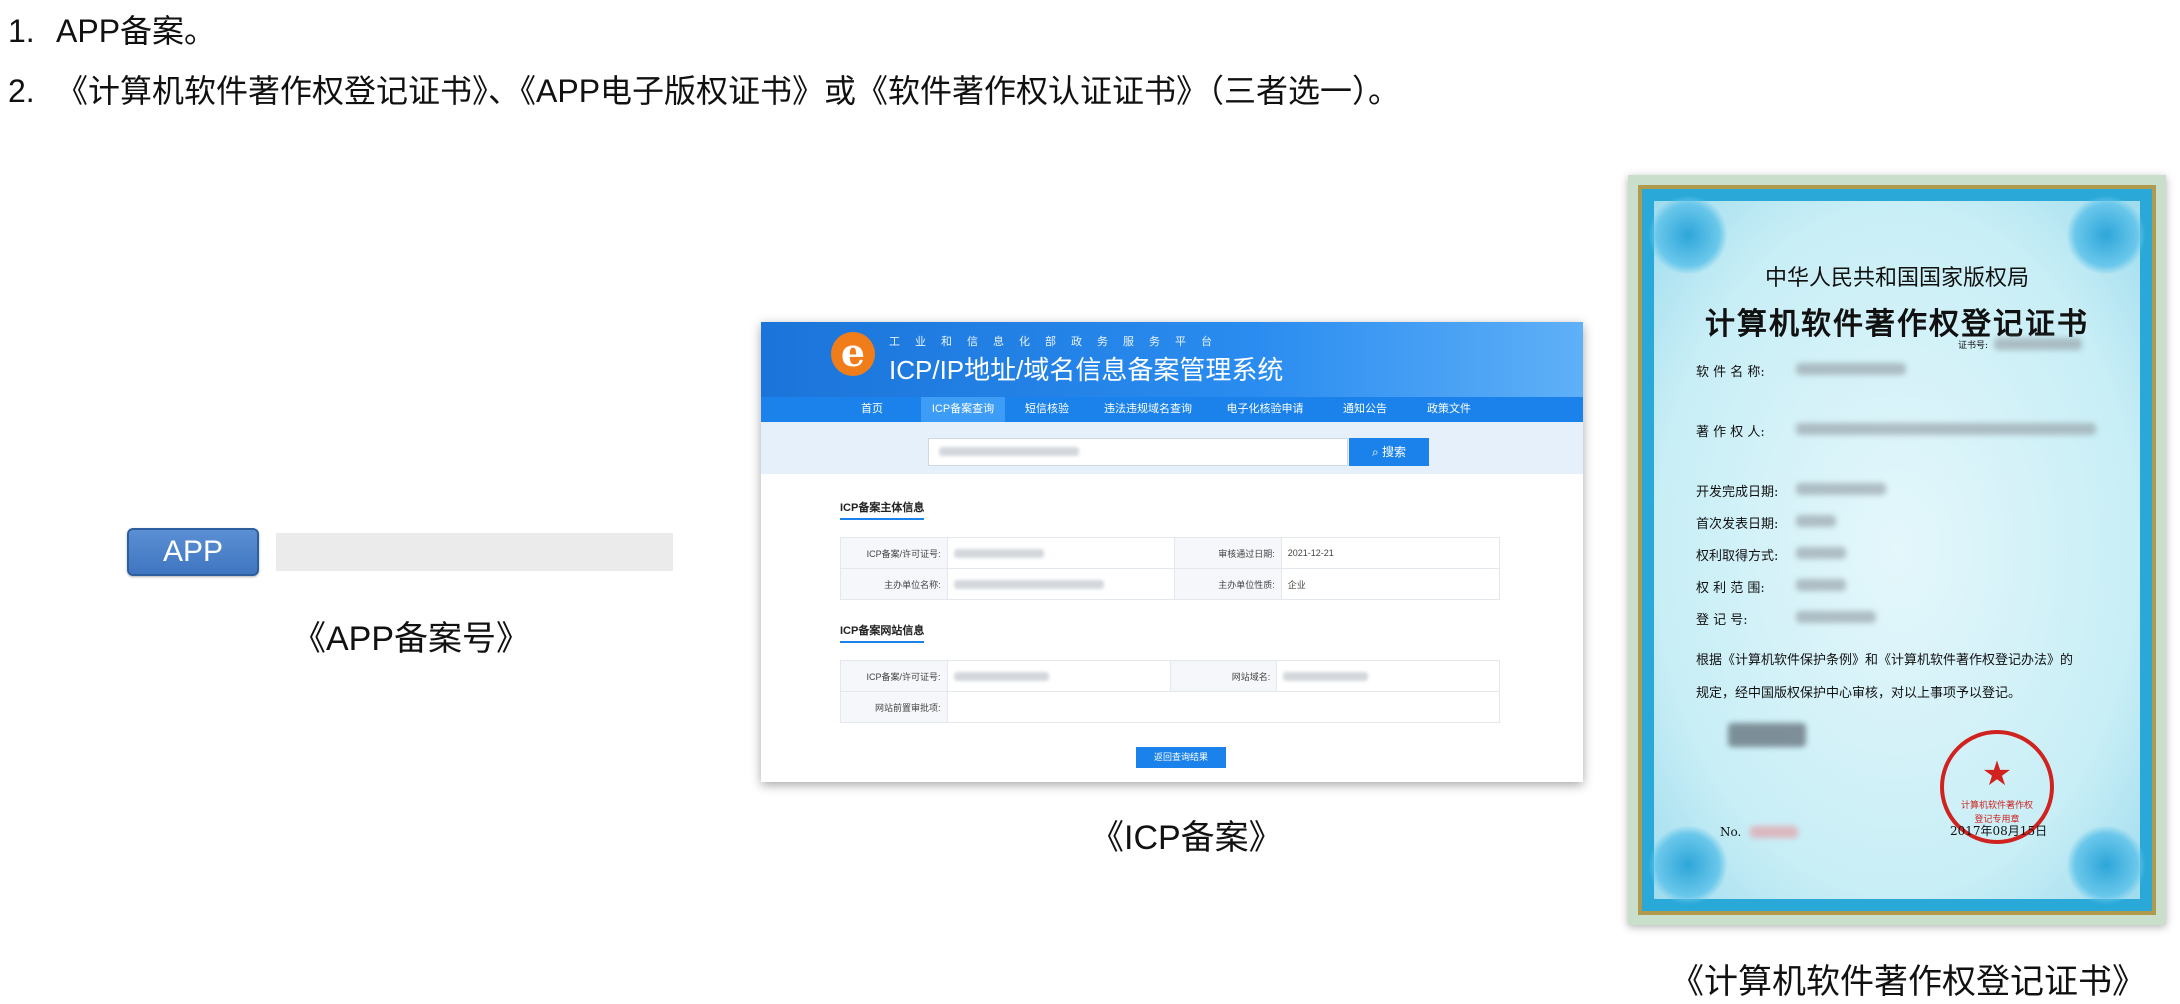 This screenshot has width=2180, height=1004. I want to click on back-to-results-button: 返回查询结果, so click(1181, 757).